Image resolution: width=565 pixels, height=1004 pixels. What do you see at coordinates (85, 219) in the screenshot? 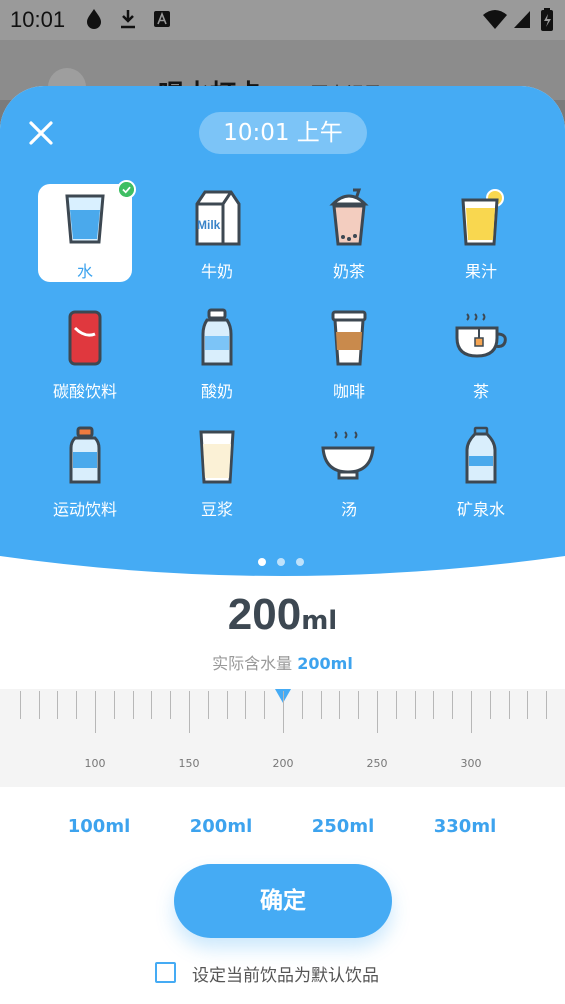
I see `water-glass-icon` at bounding box center [85, 219].